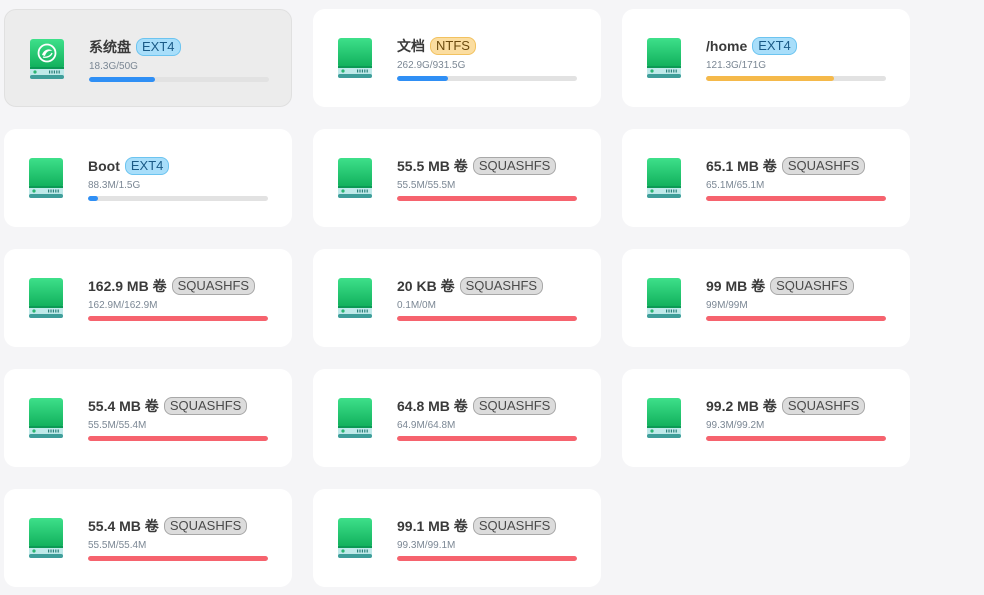 The height and width of the screenshot is (595, 984). I want to click on disk-card-0: 系统盘 EXT4 18.3G/50G, so click(148, 58).